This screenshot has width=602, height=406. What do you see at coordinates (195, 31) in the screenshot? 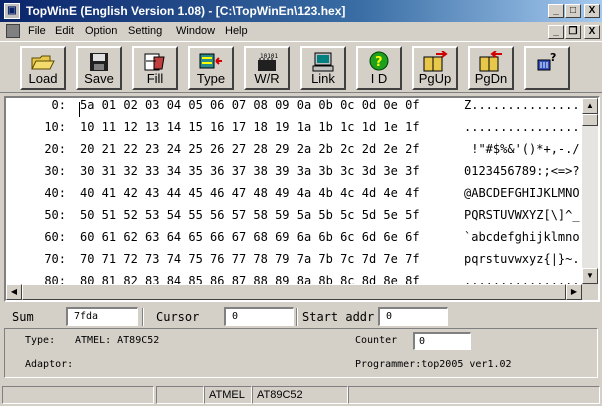
I see `menu-window: Window` at bounding box center [195, 31].